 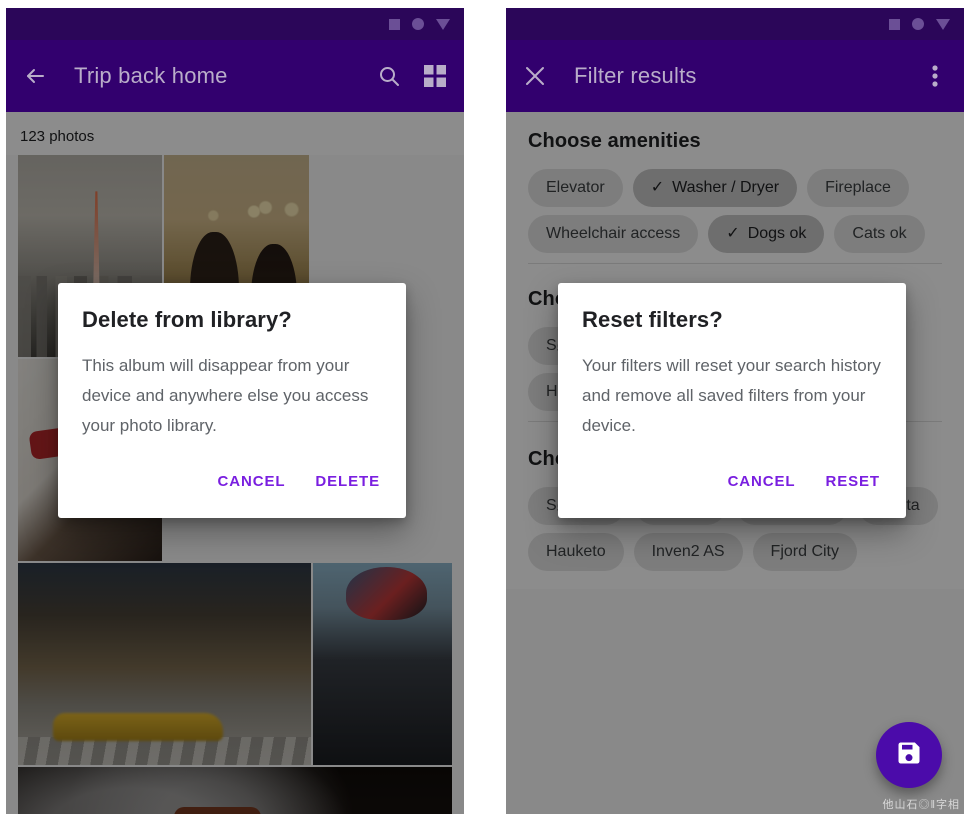 I want to click on status-bar-right, so click(x=735, y=24).